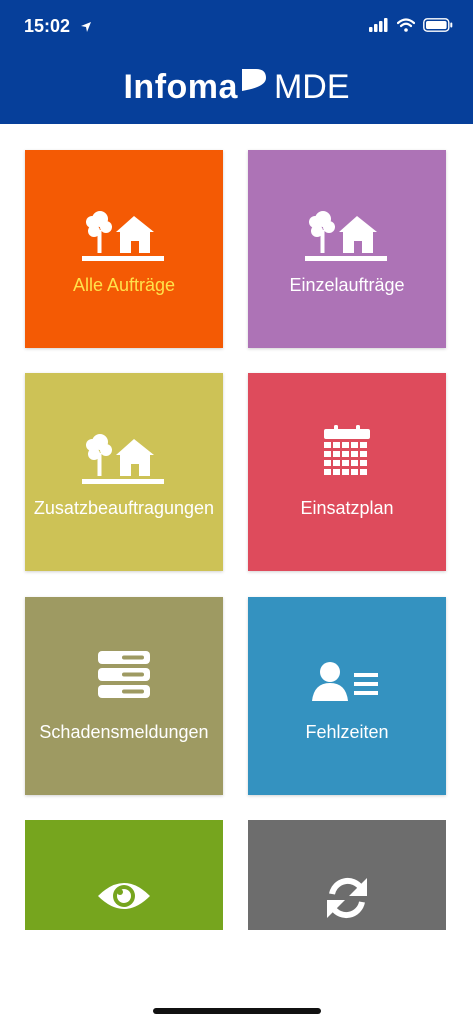 The width and height of the screenshot is (473, 1024). I want to click on tile-view, so click(124, 875).